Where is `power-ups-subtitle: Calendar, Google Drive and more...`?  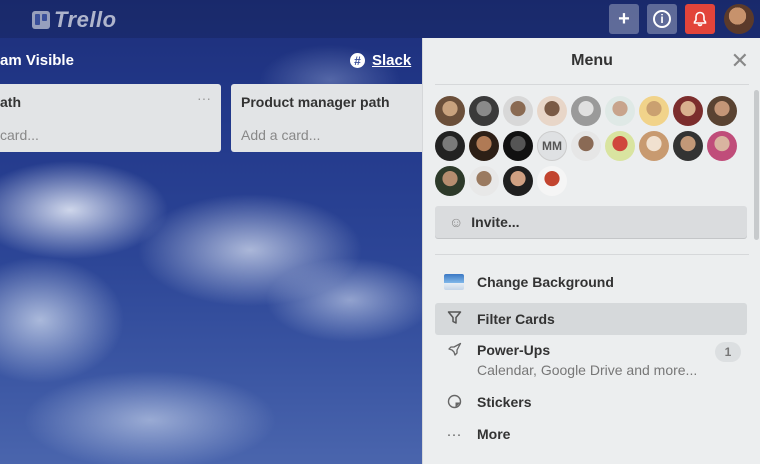
power-ups-subtitle: Calendar, Google Drive and more... is located at coordinates (587, 370).